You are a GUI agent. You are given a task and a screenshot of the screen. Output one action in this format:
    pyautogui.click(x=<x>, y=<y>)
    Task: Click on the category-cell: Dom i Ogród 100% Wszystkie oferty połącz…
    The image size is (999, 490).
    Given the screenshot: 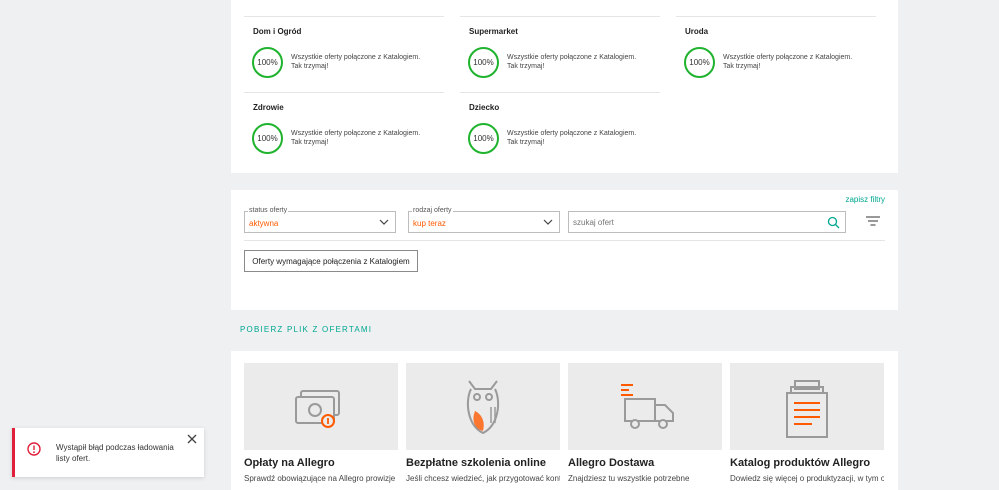 What is the action you would take?
    pyautogui.click(x=344, y=54)
    